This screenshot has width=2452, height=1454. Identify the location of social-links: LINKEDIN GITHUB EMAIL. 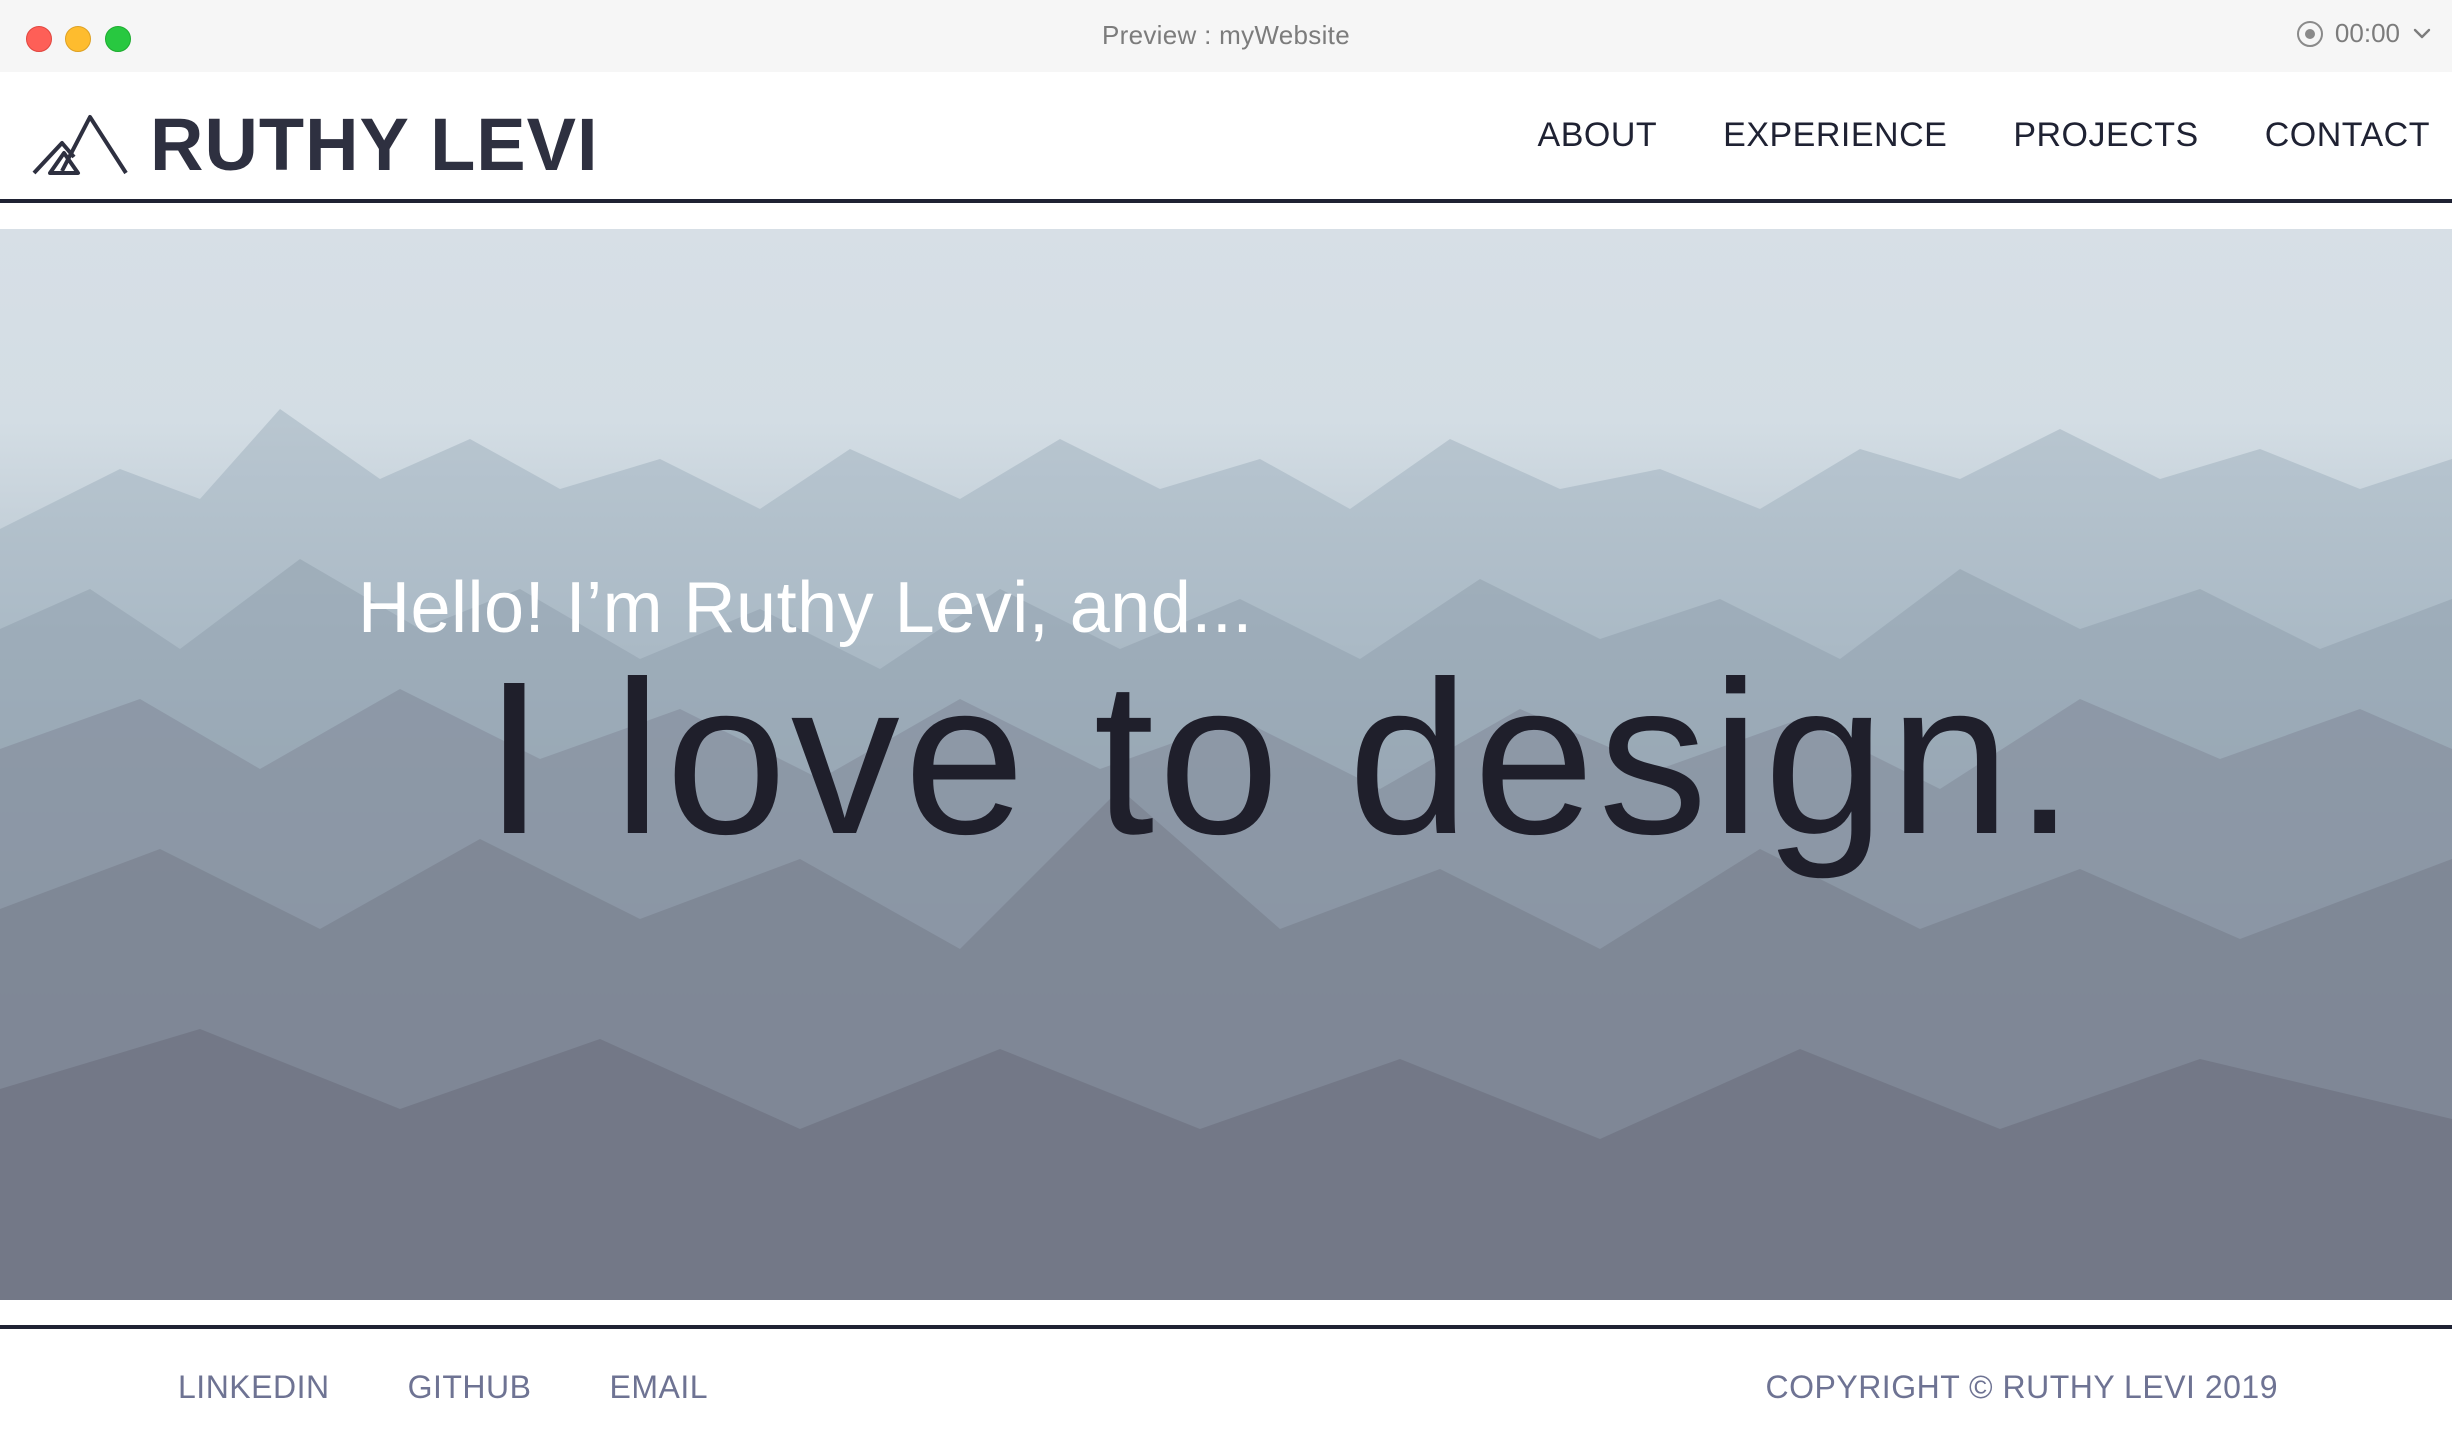
(443, 1387).